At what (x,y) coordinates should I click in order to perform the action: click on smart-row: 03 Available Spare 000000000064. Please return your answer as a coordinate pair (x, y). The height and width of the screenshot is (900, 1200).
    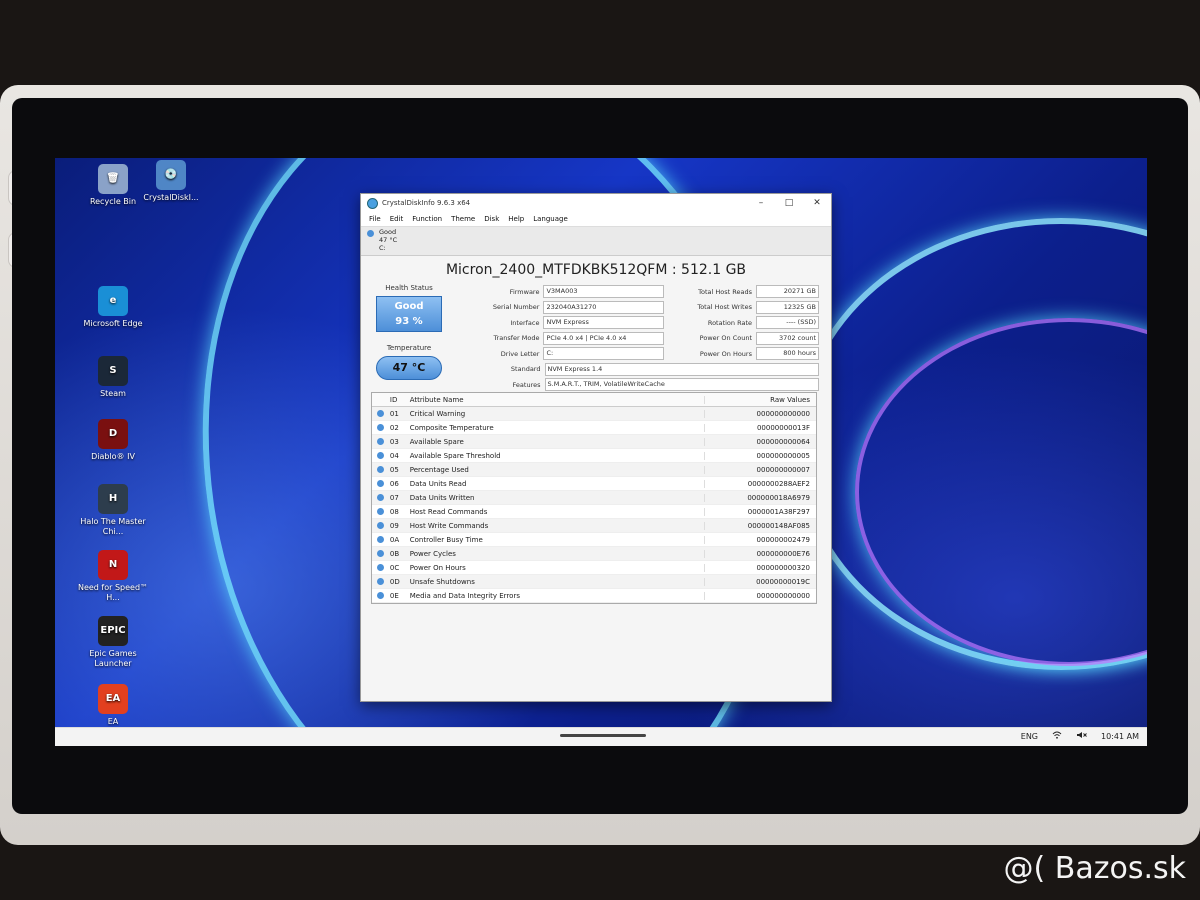
    Looking at the image, I should click on (594, 442).